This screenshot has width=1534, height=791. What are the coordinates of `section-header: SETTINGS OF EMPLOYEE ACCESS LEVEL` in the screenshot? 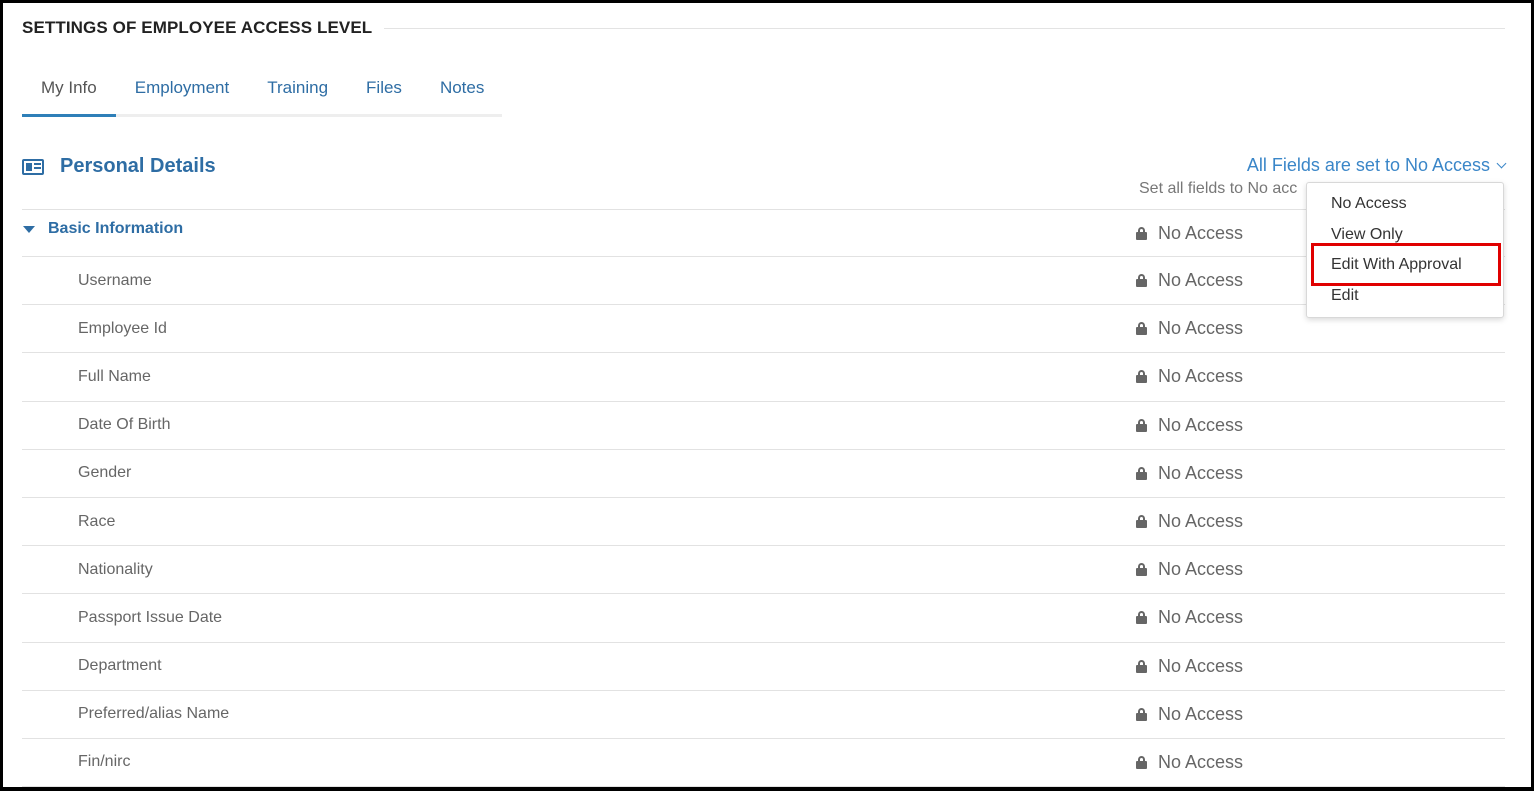 It's located at (763, 28).